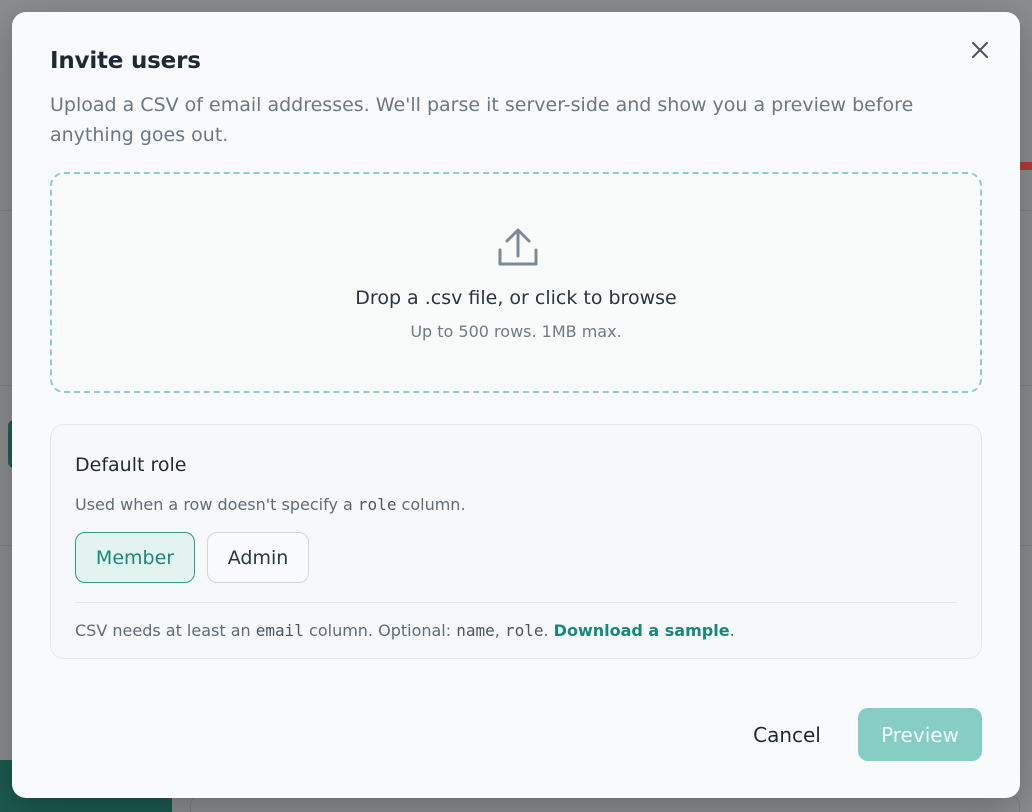 Image resolution: width=1032 pixels, height=812 pixels. What do you see at coordinates (214, 504) in the screenshot?
I see `help-prefix: Used when a row doesn't specify a` at bounding box center [214, 504].